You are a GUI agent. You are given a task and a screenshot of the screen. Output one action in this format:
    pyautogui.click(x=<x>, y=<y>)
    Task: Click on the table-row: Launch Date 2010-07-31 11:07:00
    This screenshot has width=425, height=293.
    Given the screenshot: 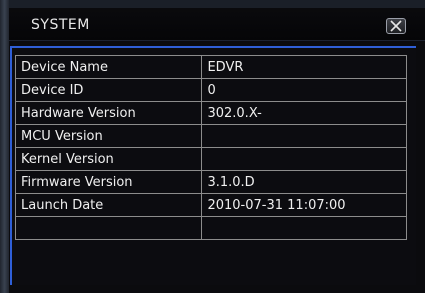 What is the action you would take?
    pyautogui.click(x=210, y=205)
    